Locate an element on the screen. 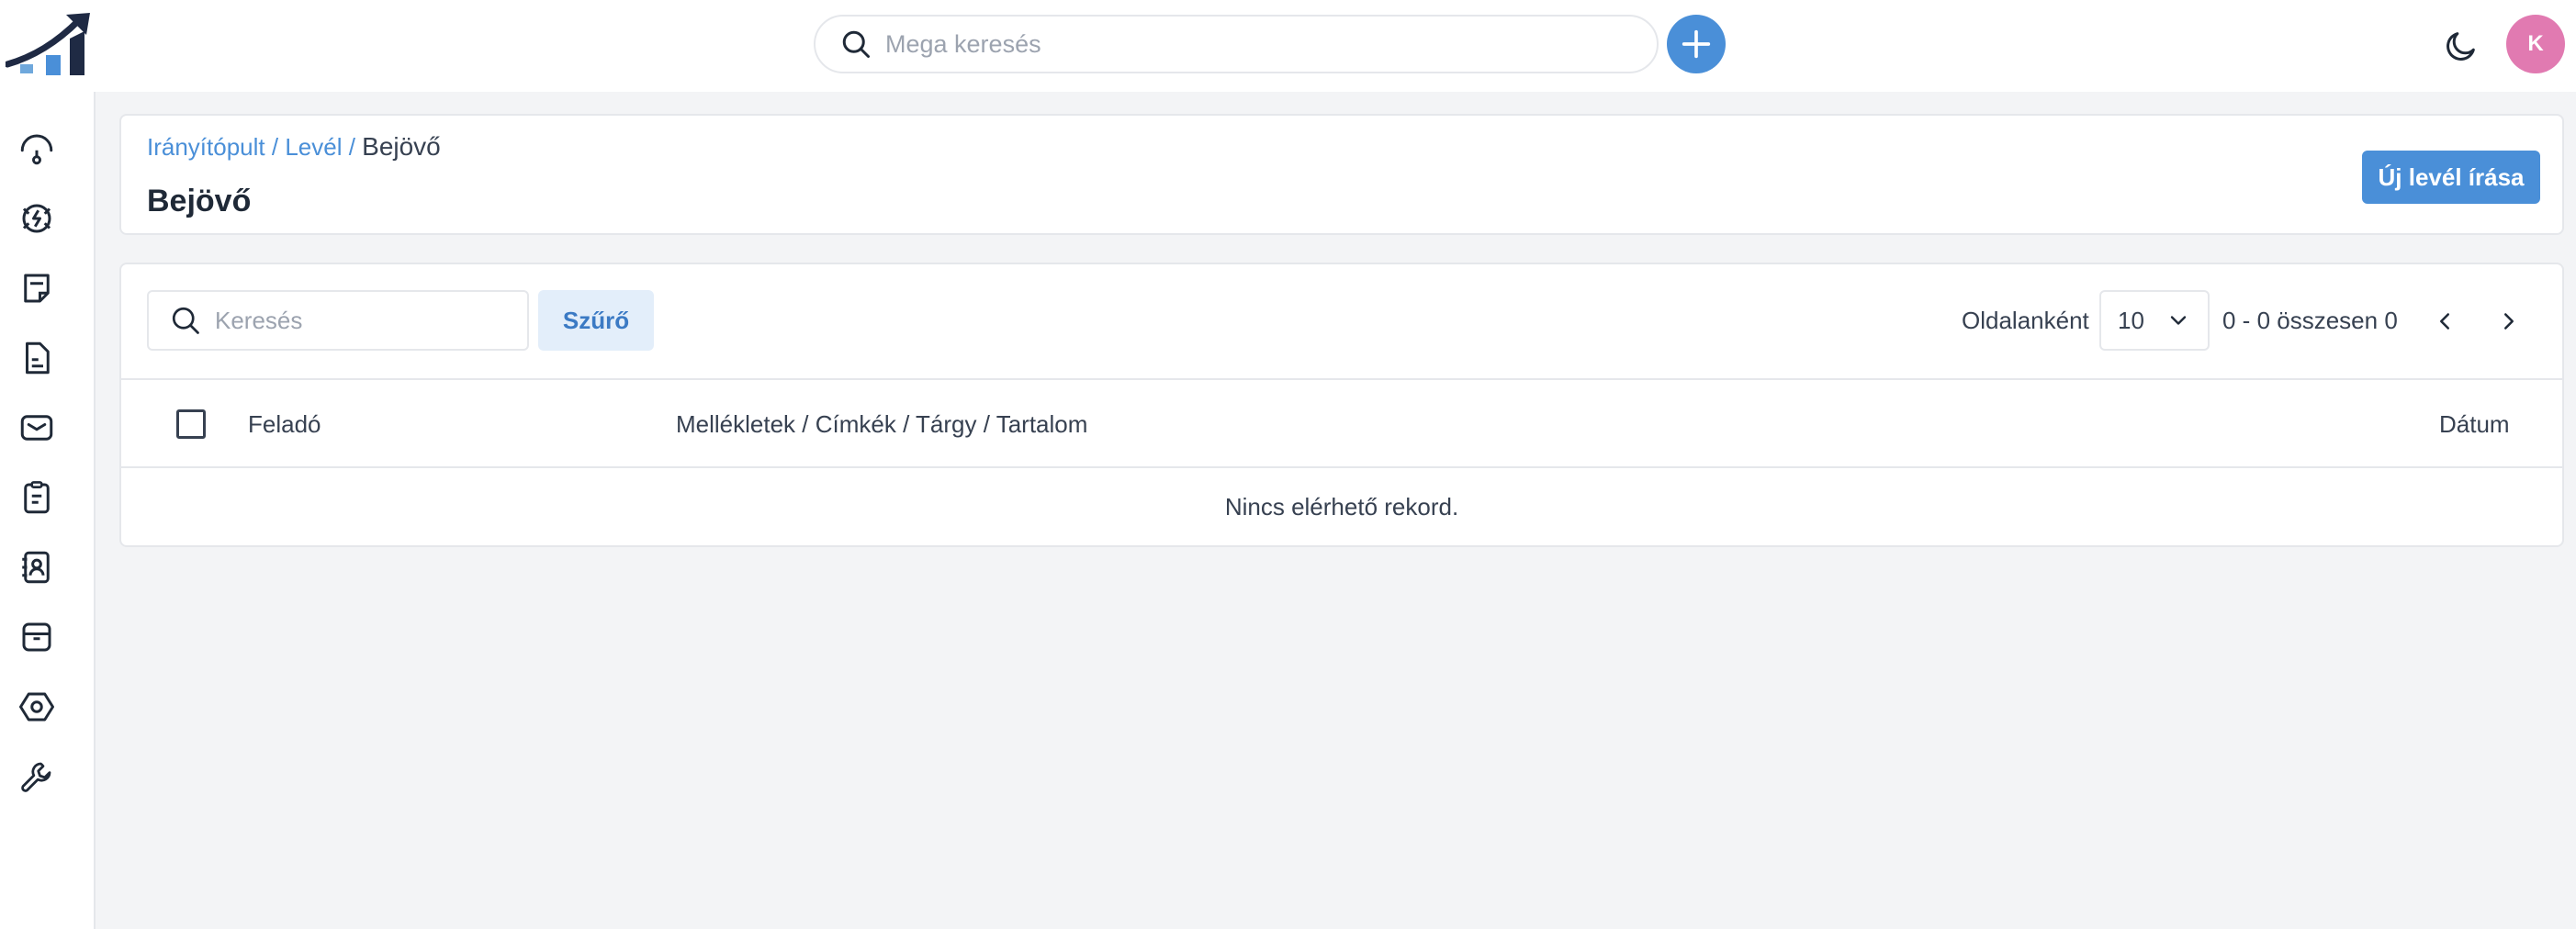 The width and height of the screenshot is (2576, 929). list-search-input is located at coordinates (366, 320).